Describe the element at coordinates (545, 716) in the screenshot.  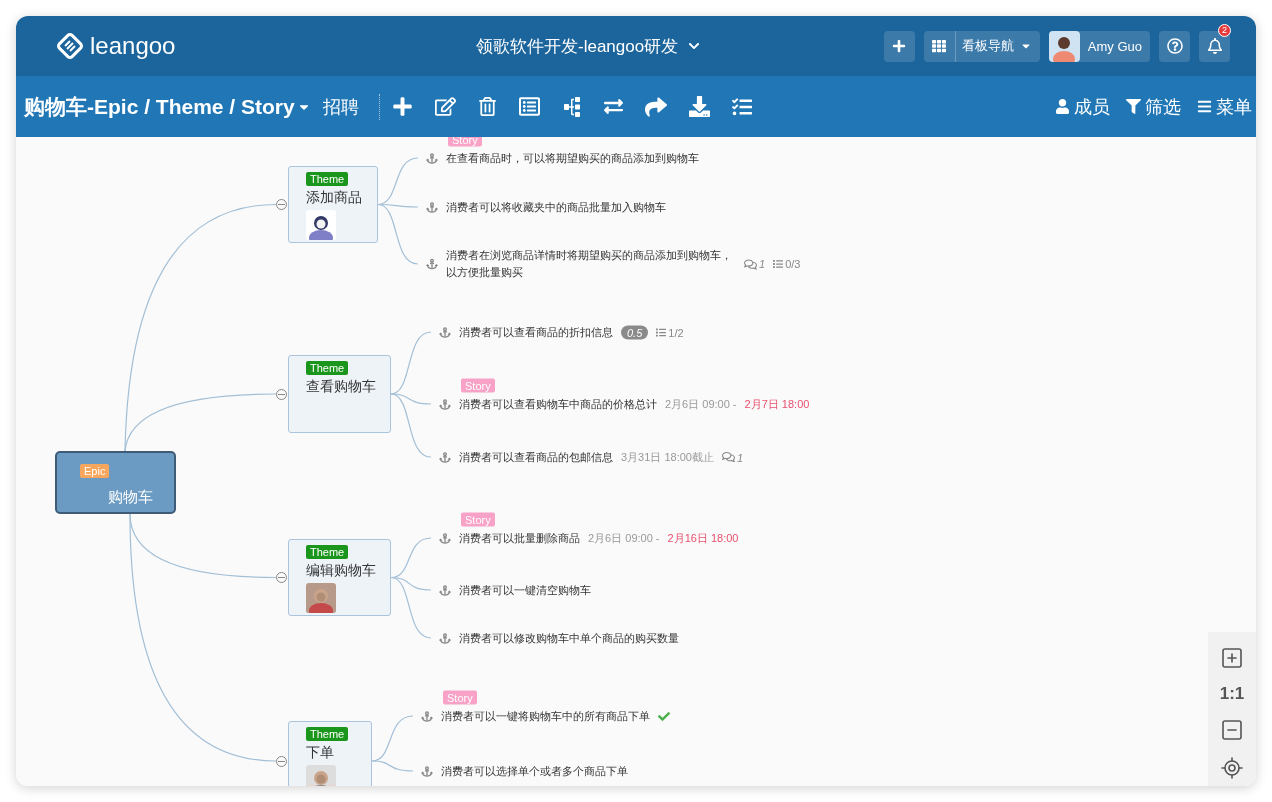
I see `story-text: 消费者可以一键将购物车中的所有商品下单` at that location.